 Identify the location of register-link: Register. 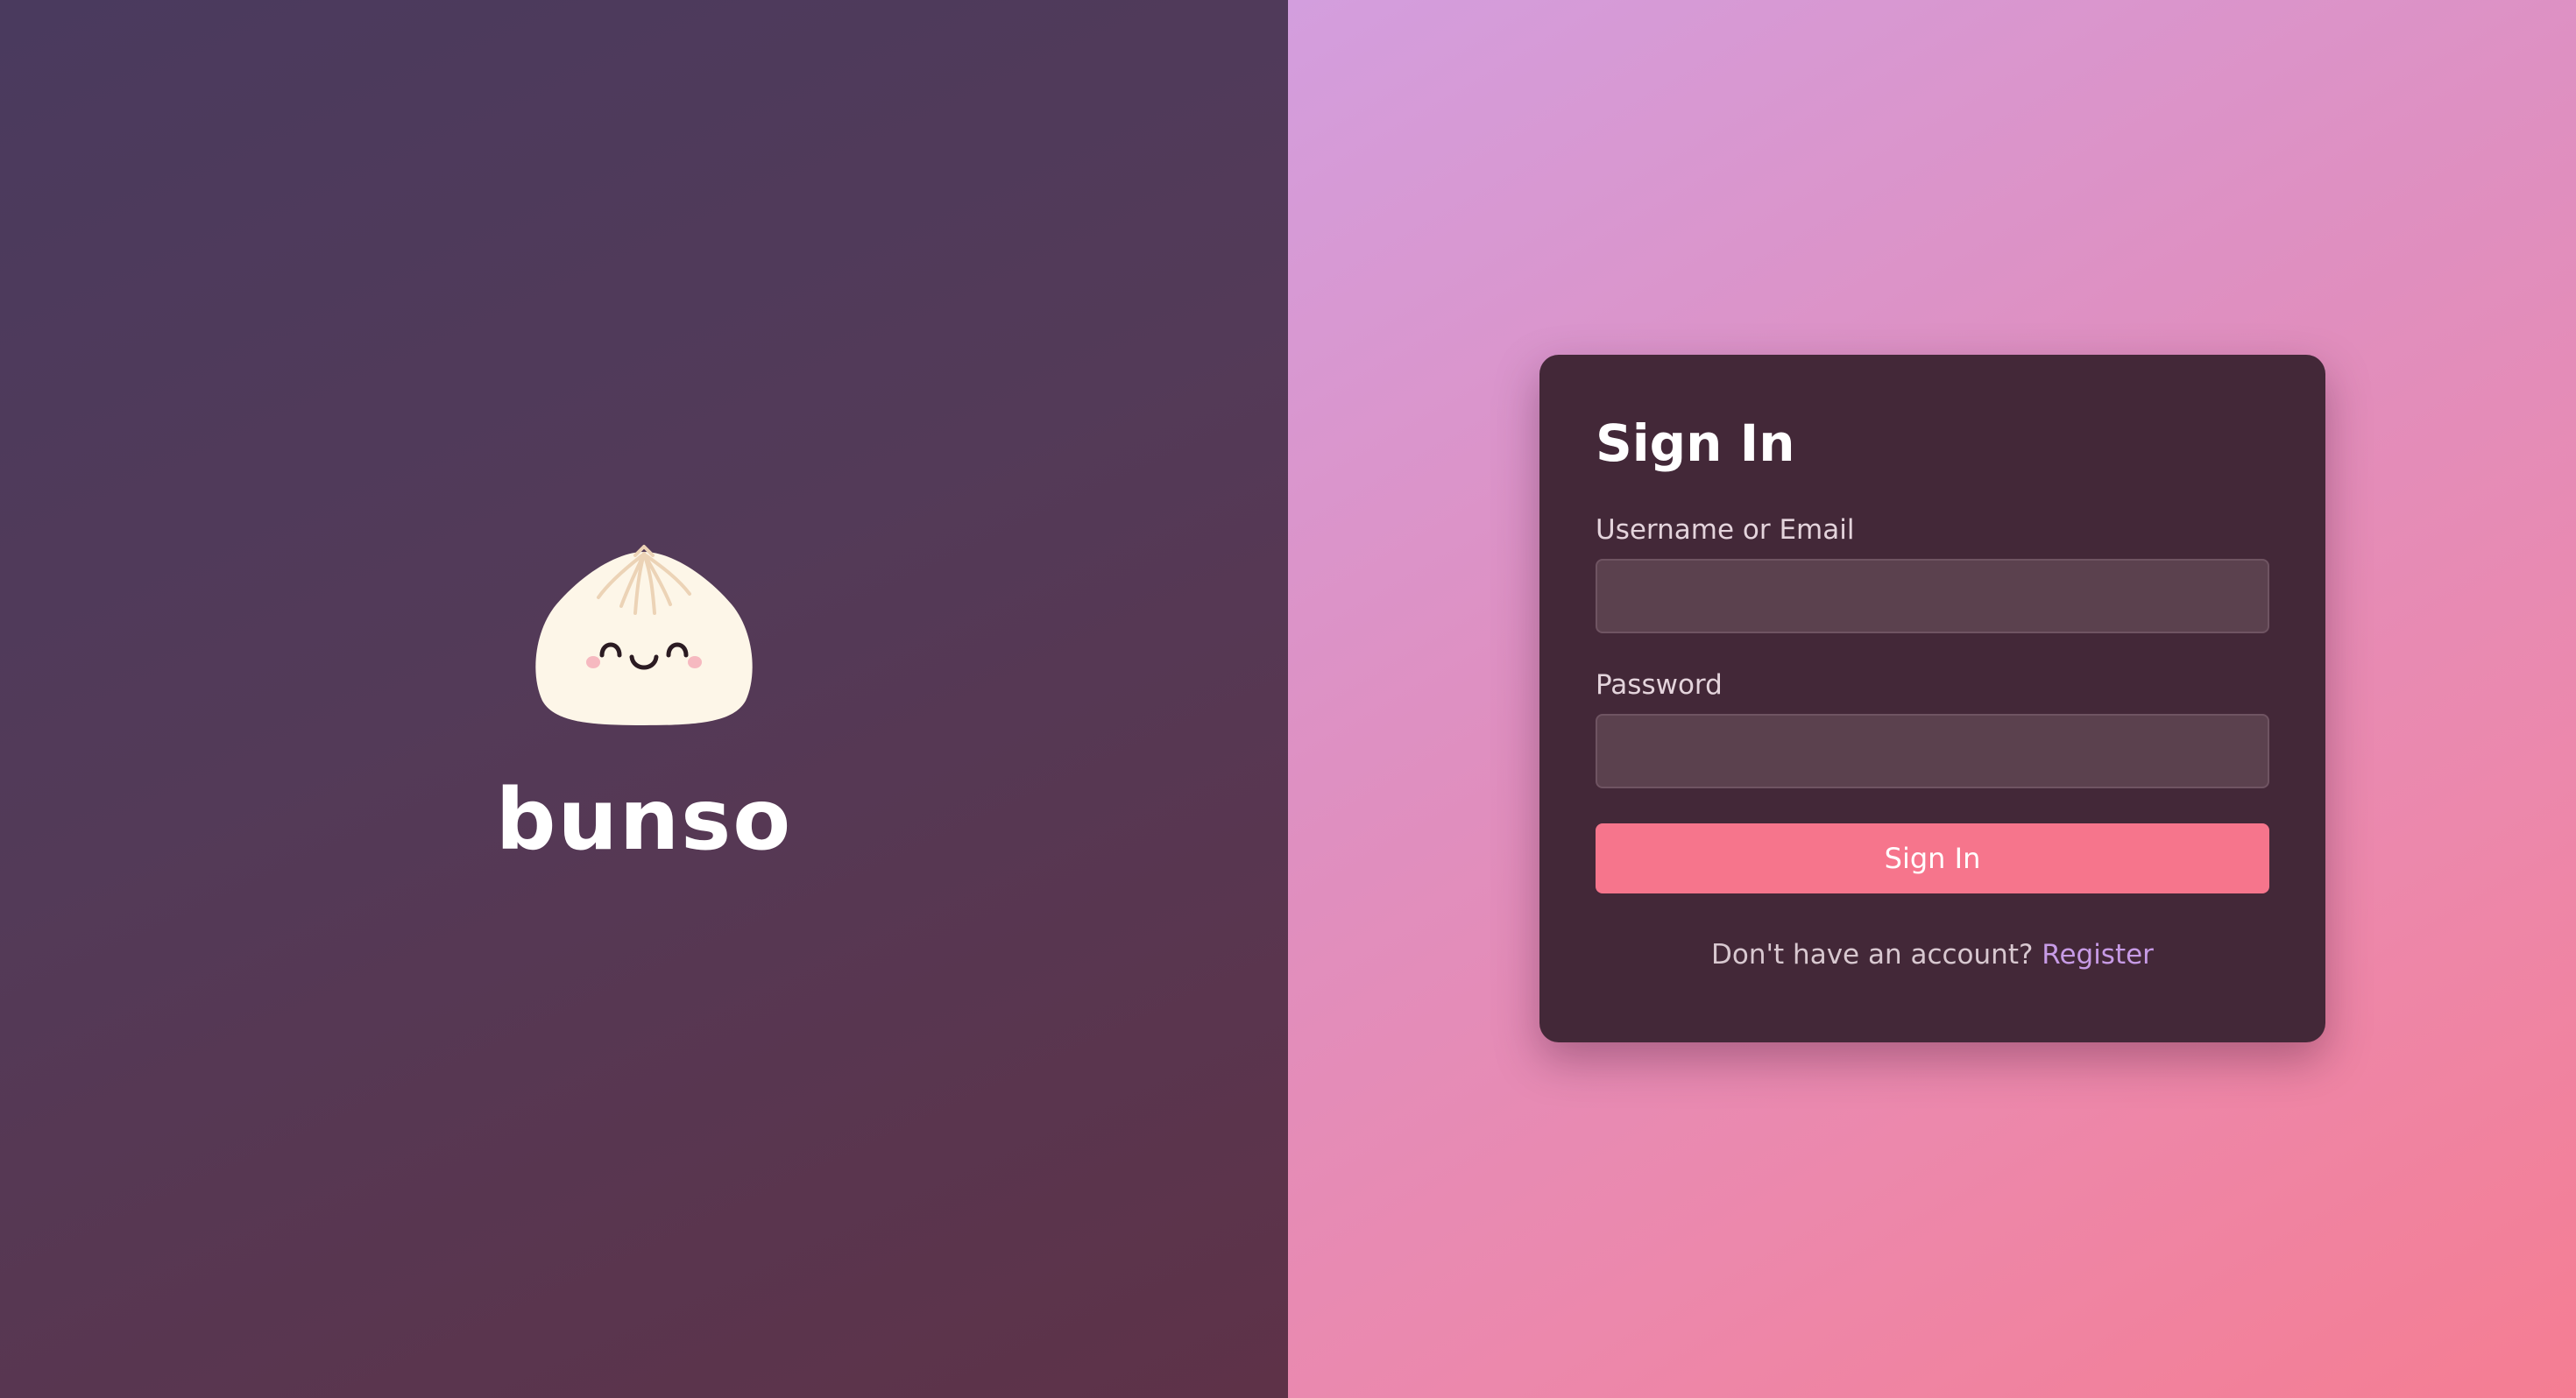
(2098, 955).